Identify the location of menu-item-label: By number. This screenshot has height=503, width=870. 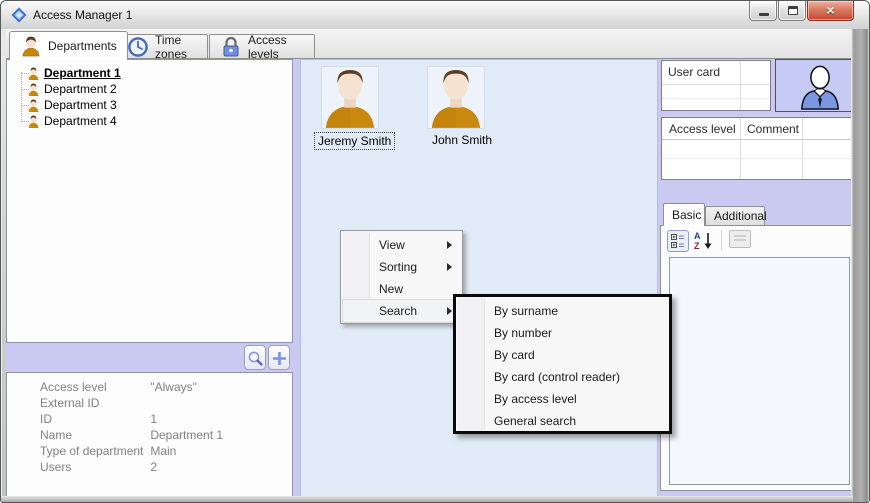
(523, 333).